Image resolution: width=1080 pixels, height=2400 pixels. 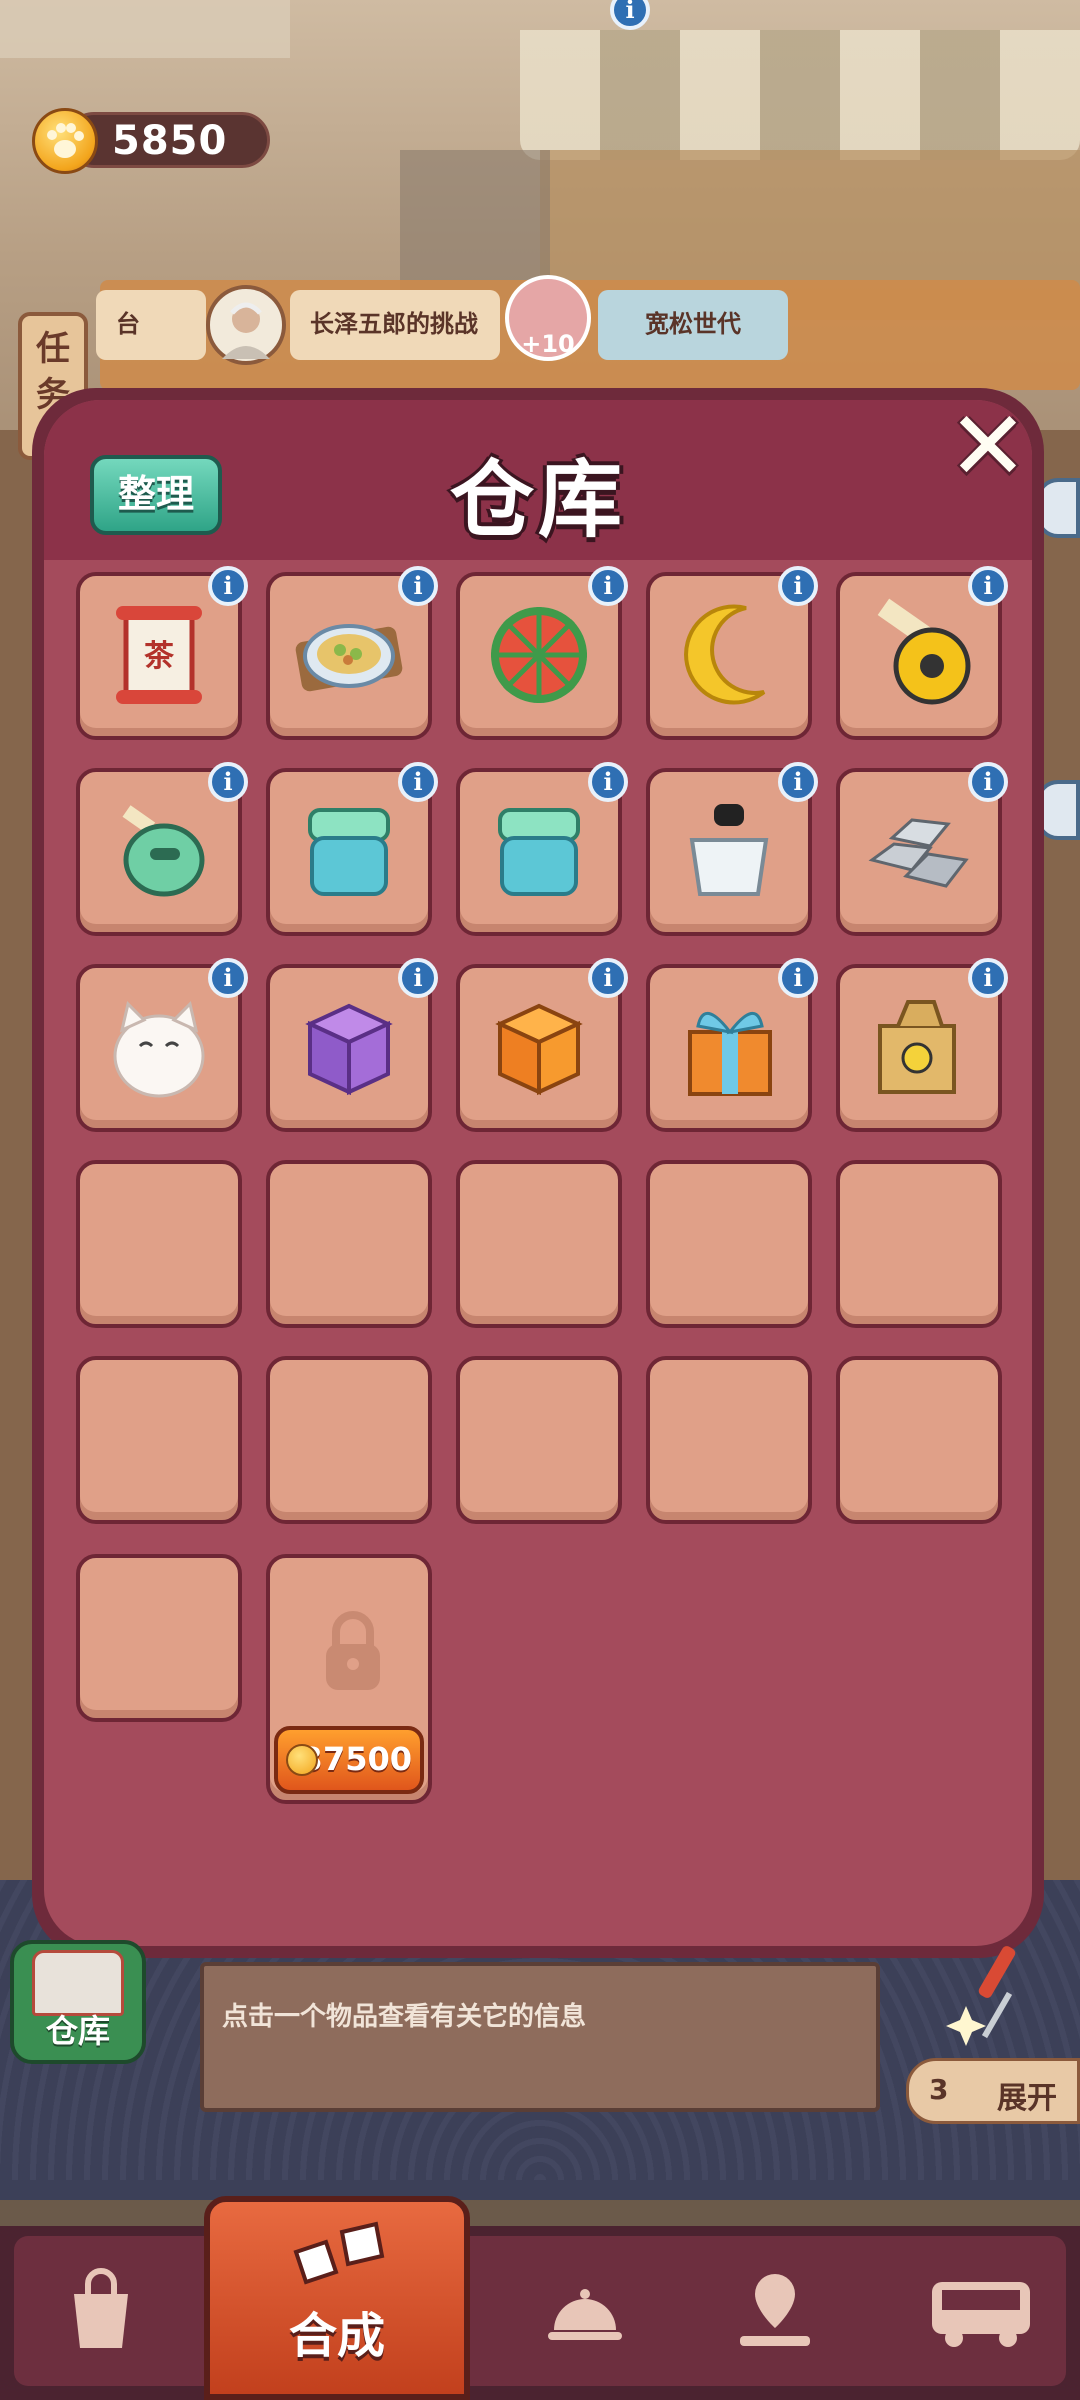 What do you see at coordinates (151, 325) in the screenshot?
I see `order-card-partial: 台` at bounding box center [151, 325].